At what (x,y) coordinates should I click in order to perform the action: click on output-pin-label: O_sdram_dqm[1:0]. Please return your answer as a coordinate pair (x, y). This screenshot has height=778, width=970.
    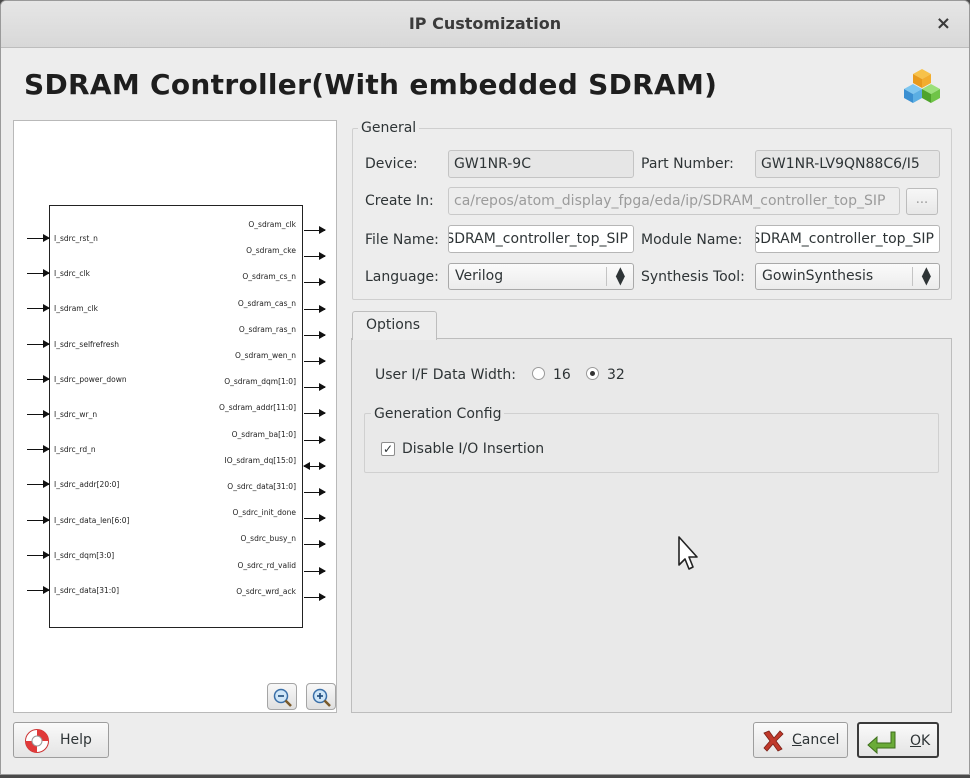
    Looking at the image, I should click on (260, 382).